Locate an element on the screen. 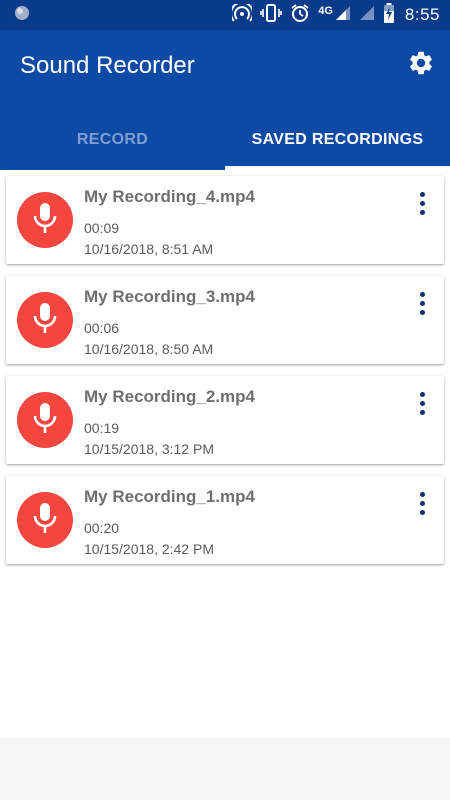 The height and width of the screenshot is (800, 450). recording-duration: 00:19 is located at coordinates (102, 428).